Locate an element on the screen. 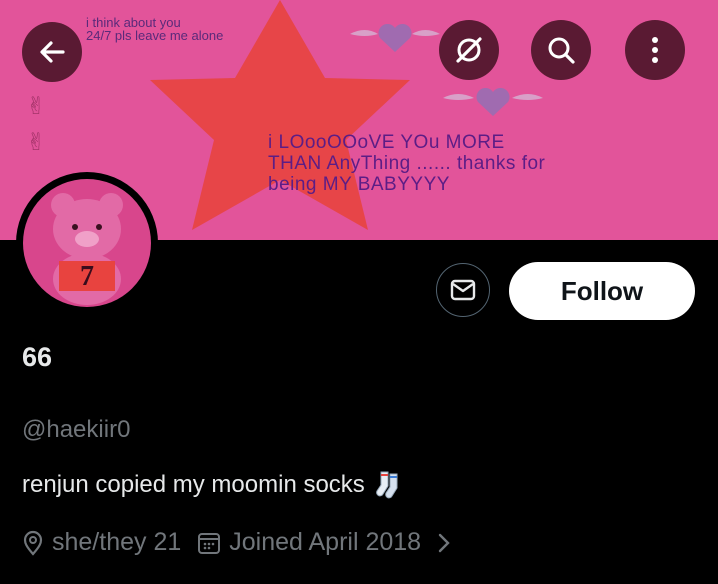 The image size is (718, 584). avatar-image: 7 is located at coordinates (87, 243).